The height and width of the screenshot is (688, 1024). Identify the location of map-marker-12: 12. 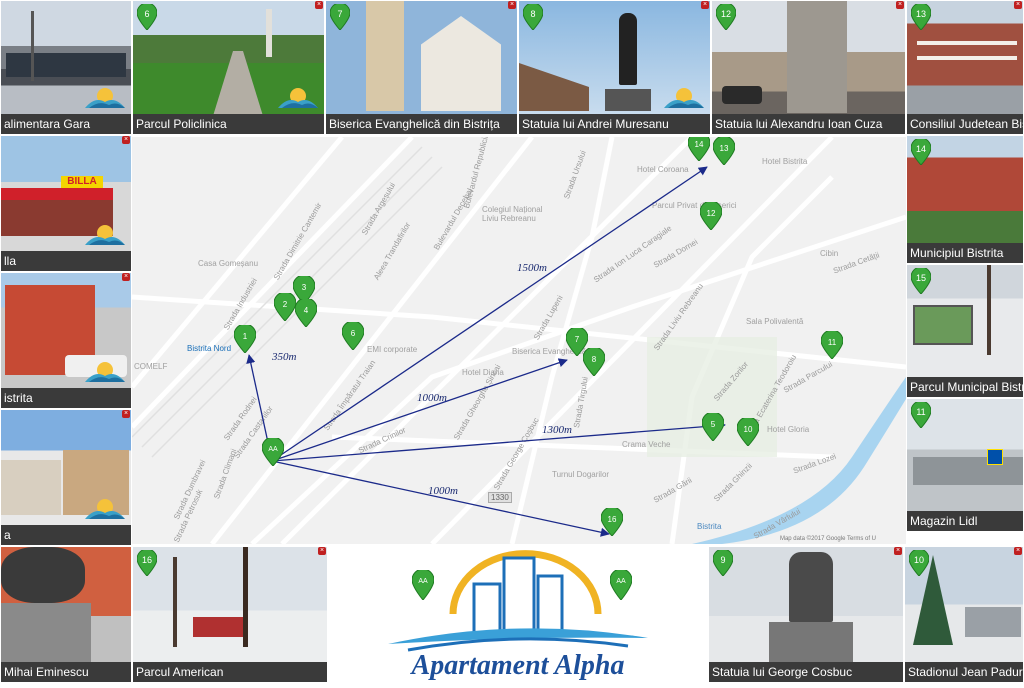
(711, 216).